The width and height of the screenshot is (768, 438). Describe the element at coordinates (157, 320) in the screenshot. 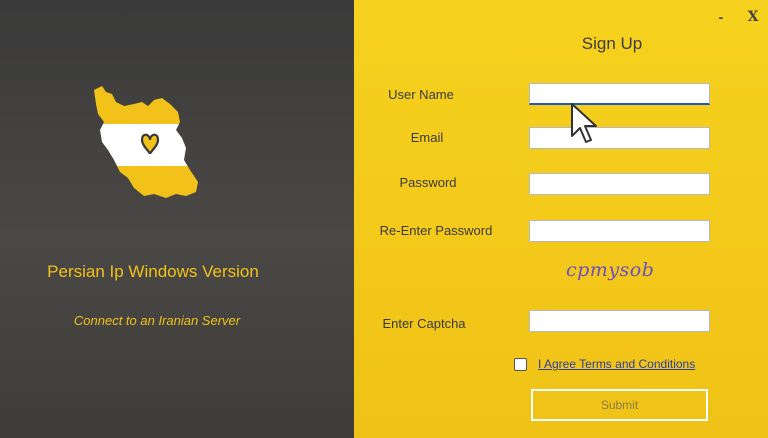

I see `app-subtitle: Connect to an Iranian Server` at that location.